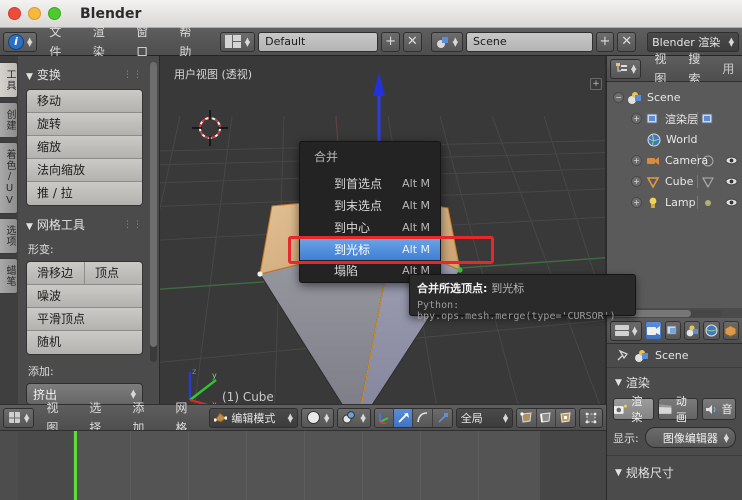 The width and height of the screenshot is (742, 500). What do you see at coordinates (692, 330) in the screenshot?
I see `scene-tab` at bounding box center [692, 330].